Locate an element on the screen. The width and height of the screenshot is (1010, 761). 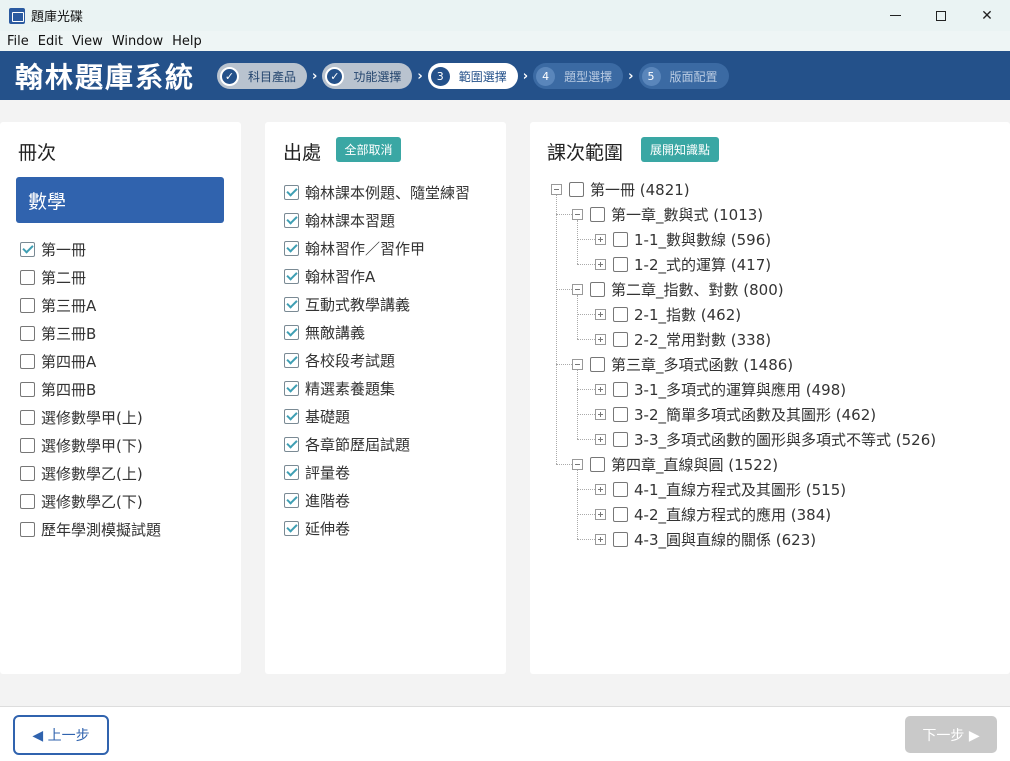
source-item: 翰林習作／習作甲 is located at coordinates (377, 248).